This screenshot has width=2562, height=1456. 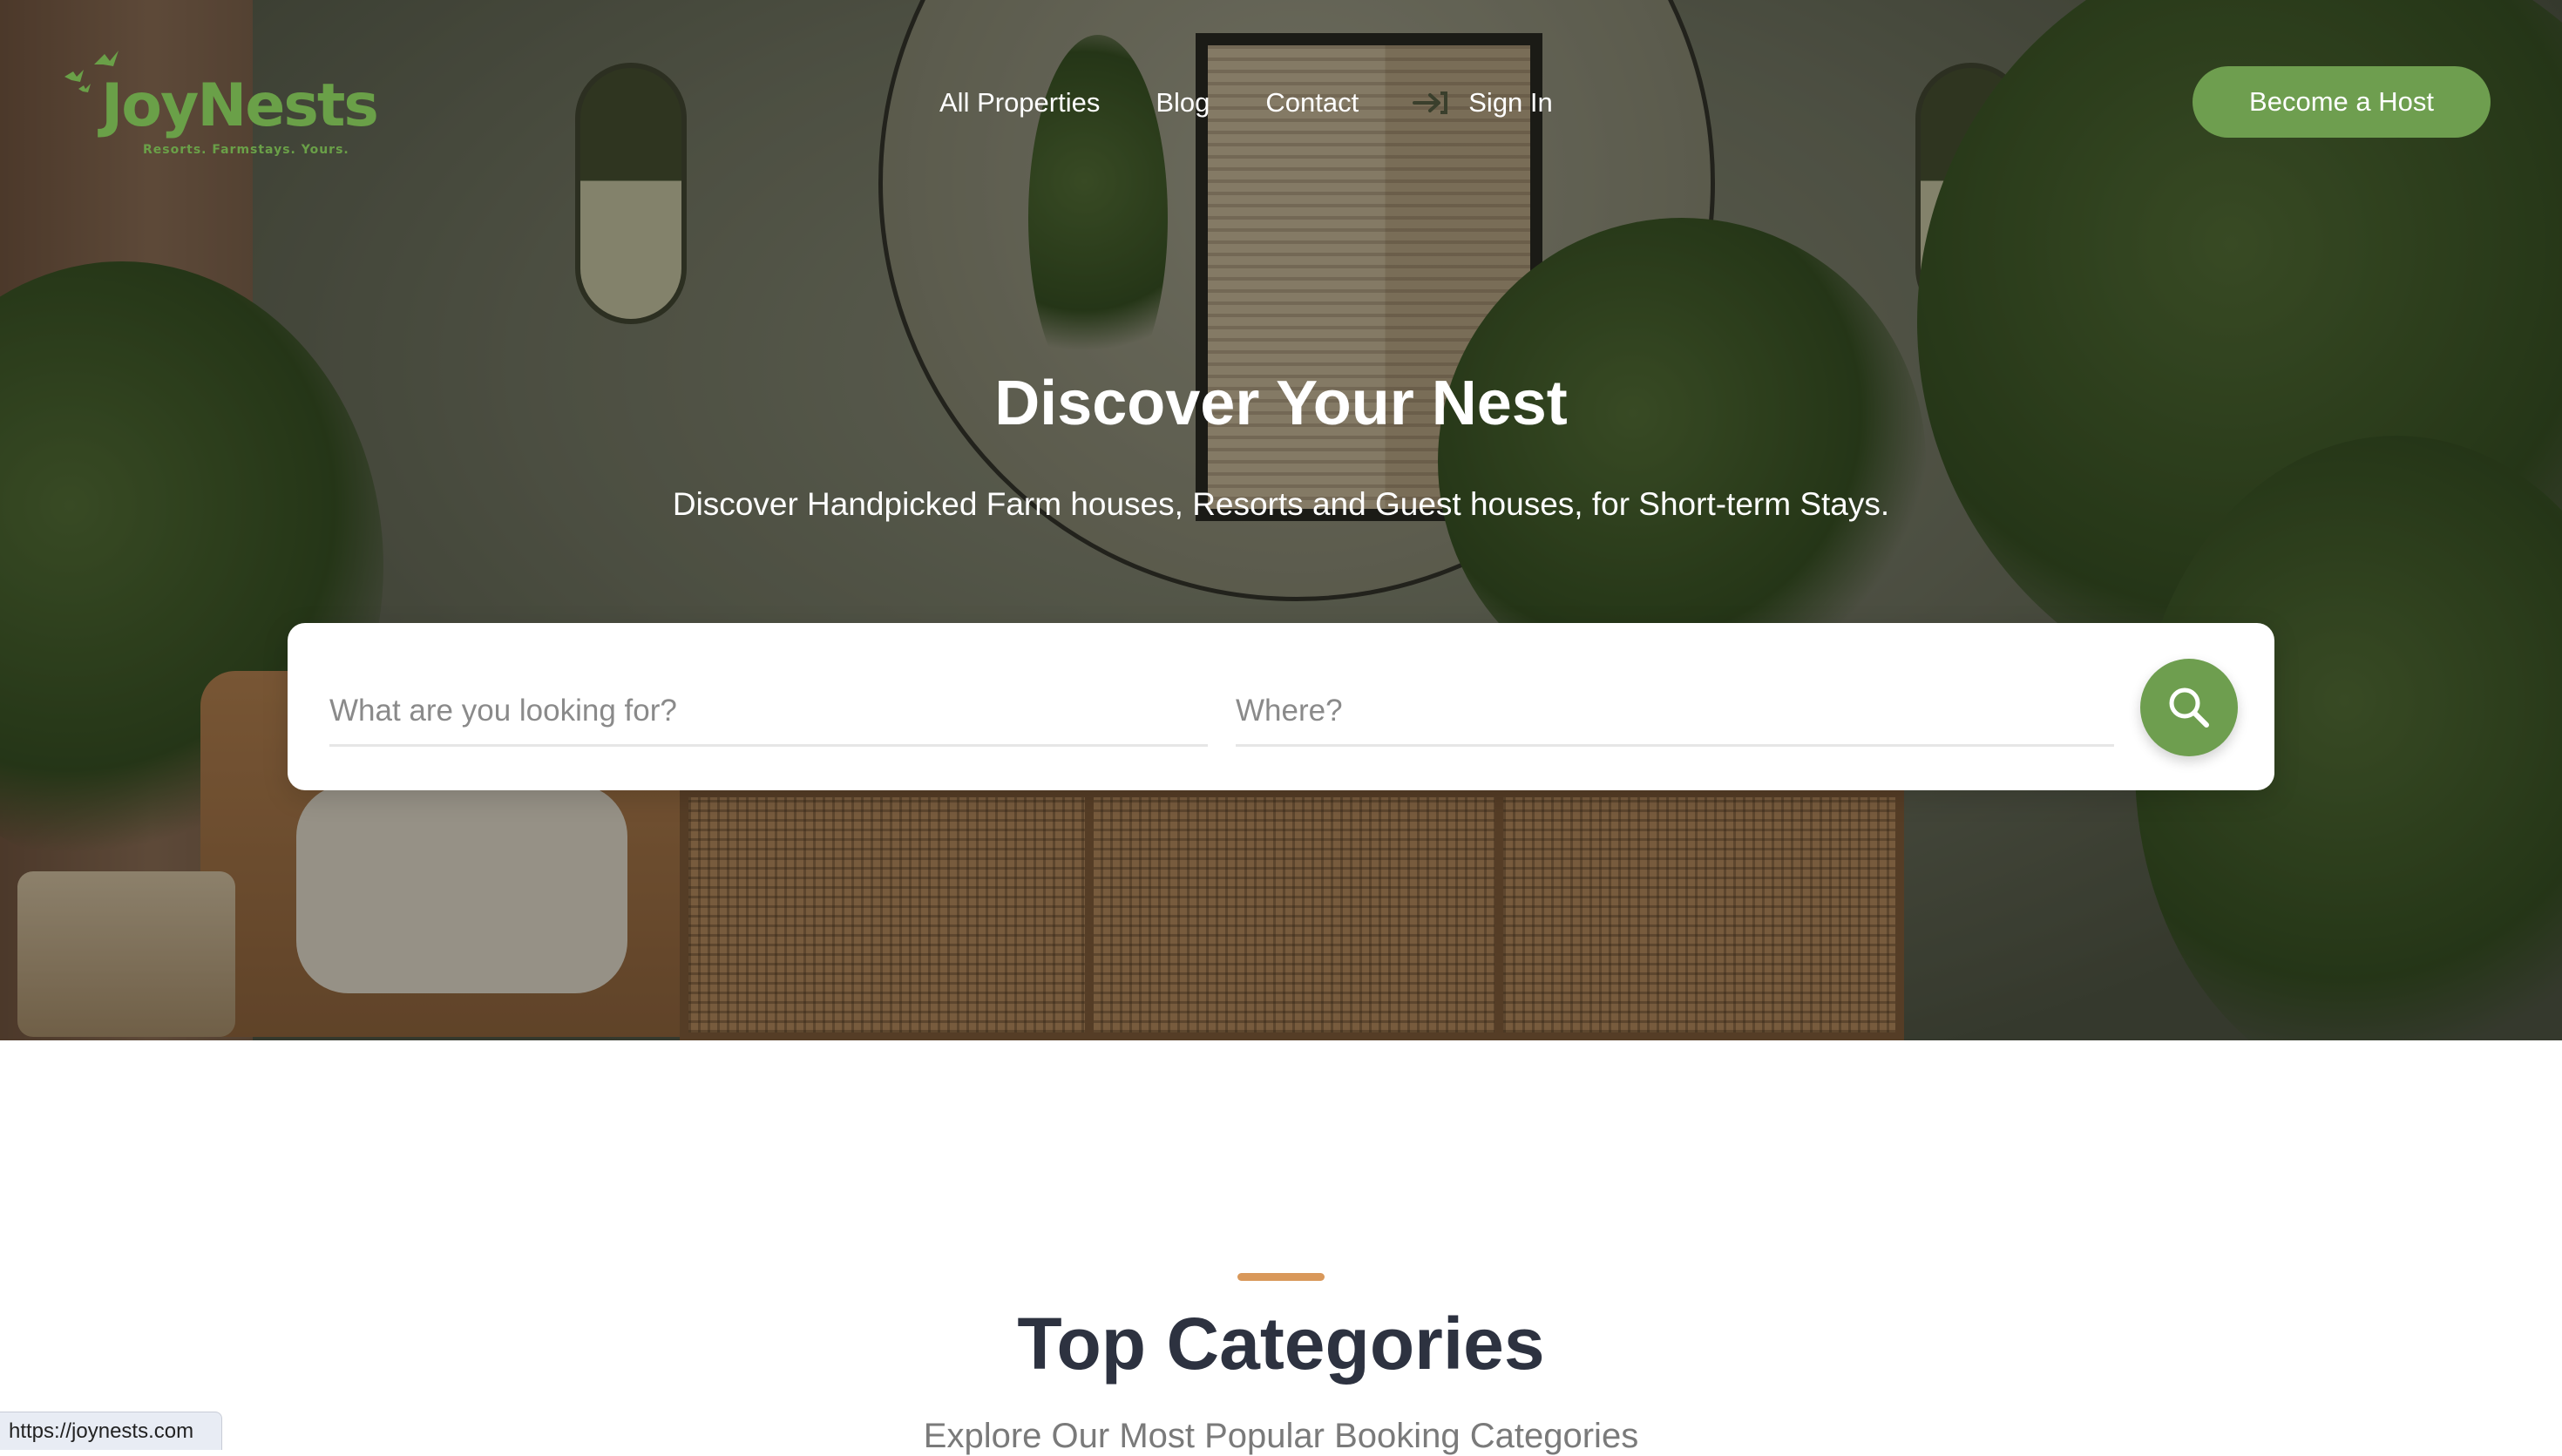 I want to click on sign-in-arrow-icon, so click(x=1430, y=102).